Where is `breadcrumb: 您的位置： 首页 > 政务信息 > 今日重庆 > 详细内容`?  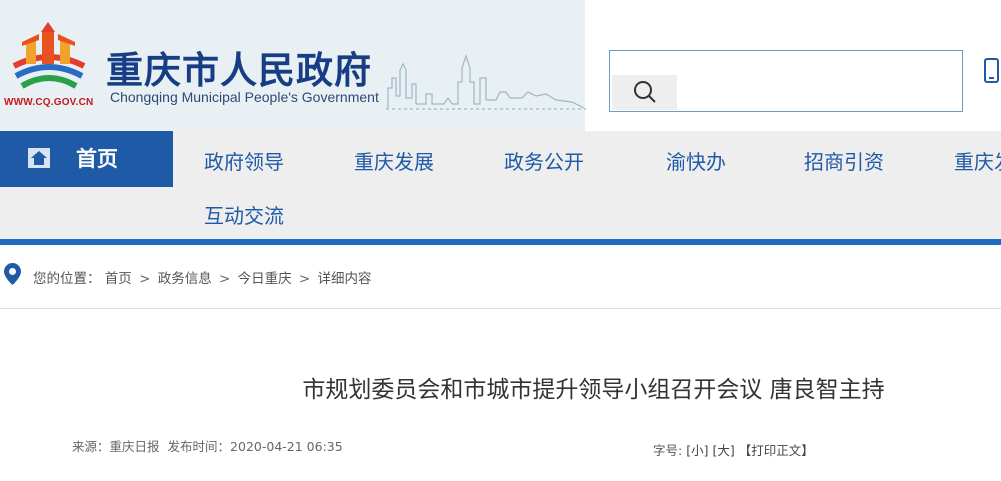
breadcrumb: 您的位置： 首页 > 政务信息 > 今日重庆 > 详细内容 is located at coordinates (500, 276).